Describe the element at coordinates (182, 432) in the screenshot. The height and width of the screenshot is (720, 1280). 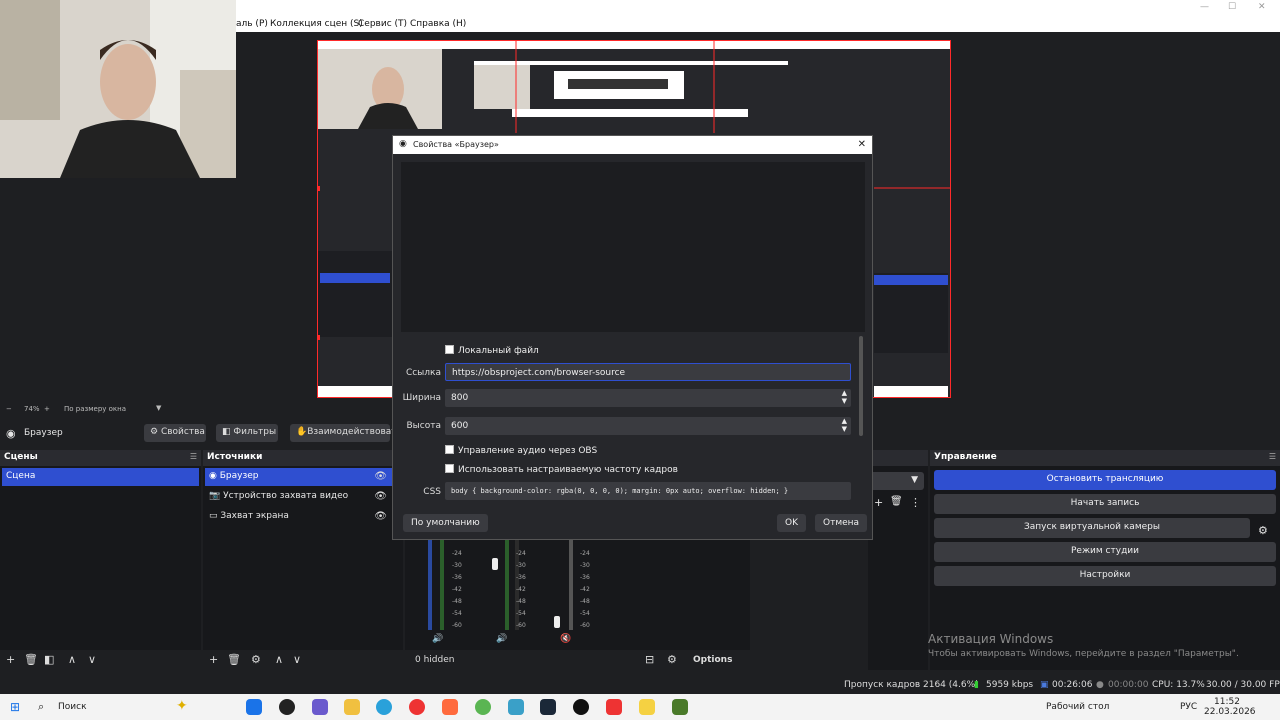
I see `properties-label: Свойства` at that location.